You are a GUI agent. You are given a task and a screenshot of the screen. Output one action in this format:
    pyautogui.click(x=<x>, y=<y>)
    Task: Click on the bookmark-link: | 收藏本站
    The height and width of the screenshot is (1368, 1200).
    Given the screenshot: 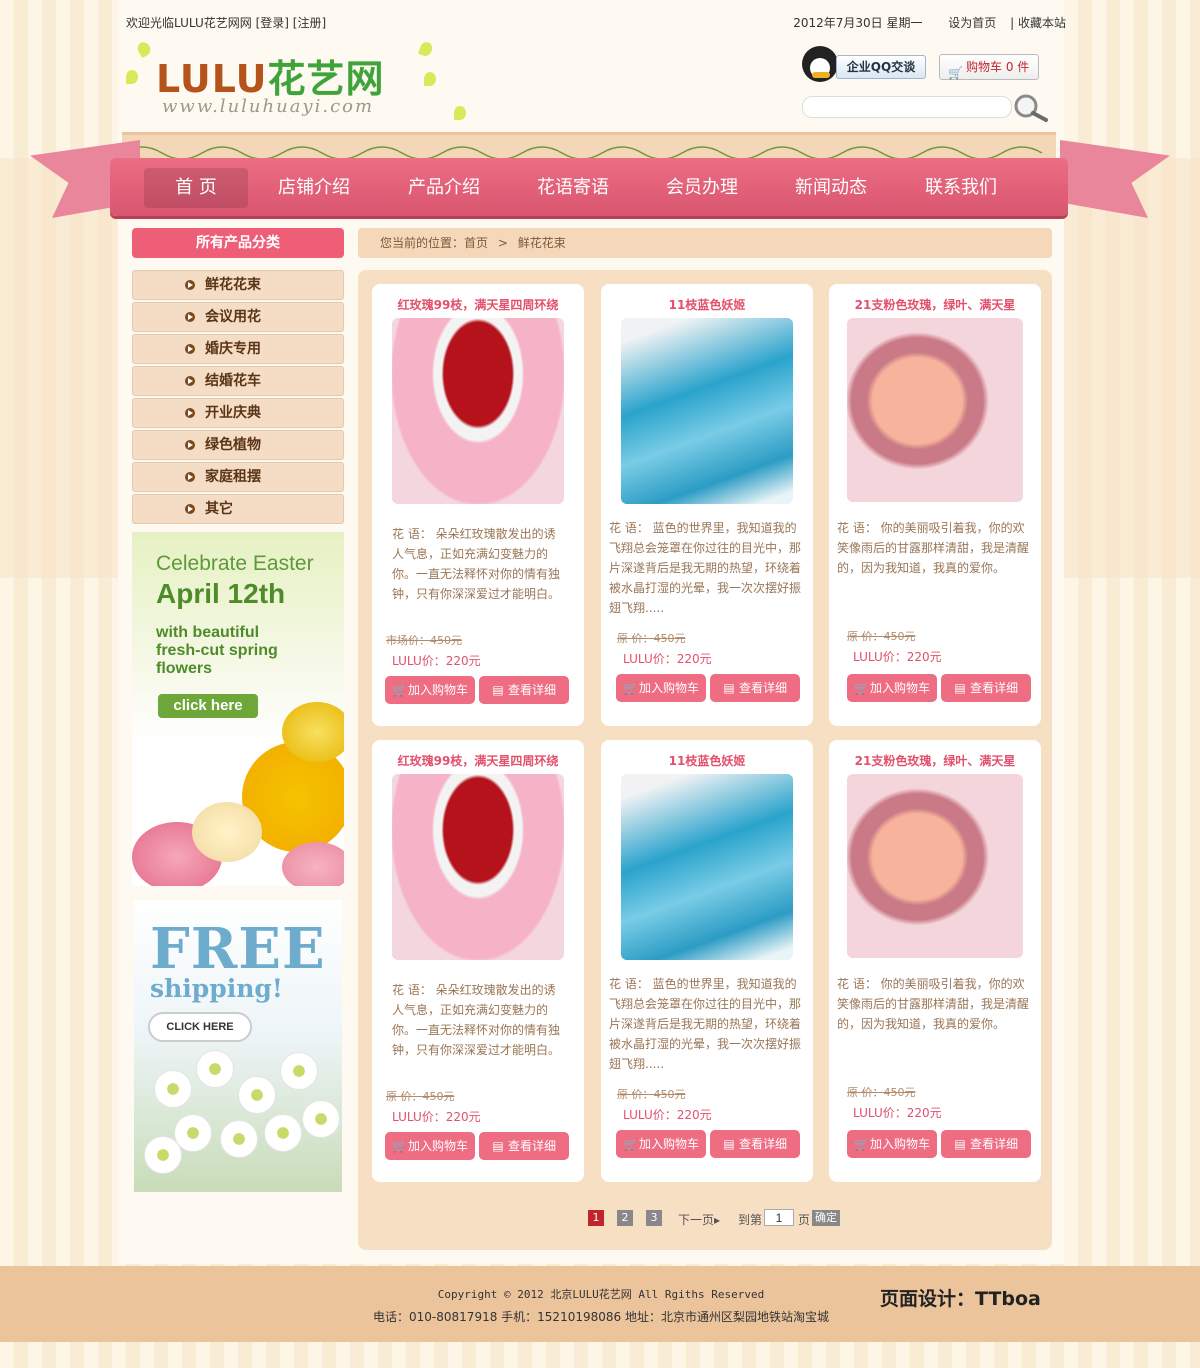 What is the action you would take?
    pyautogui.click(x=1038, y=23)
    